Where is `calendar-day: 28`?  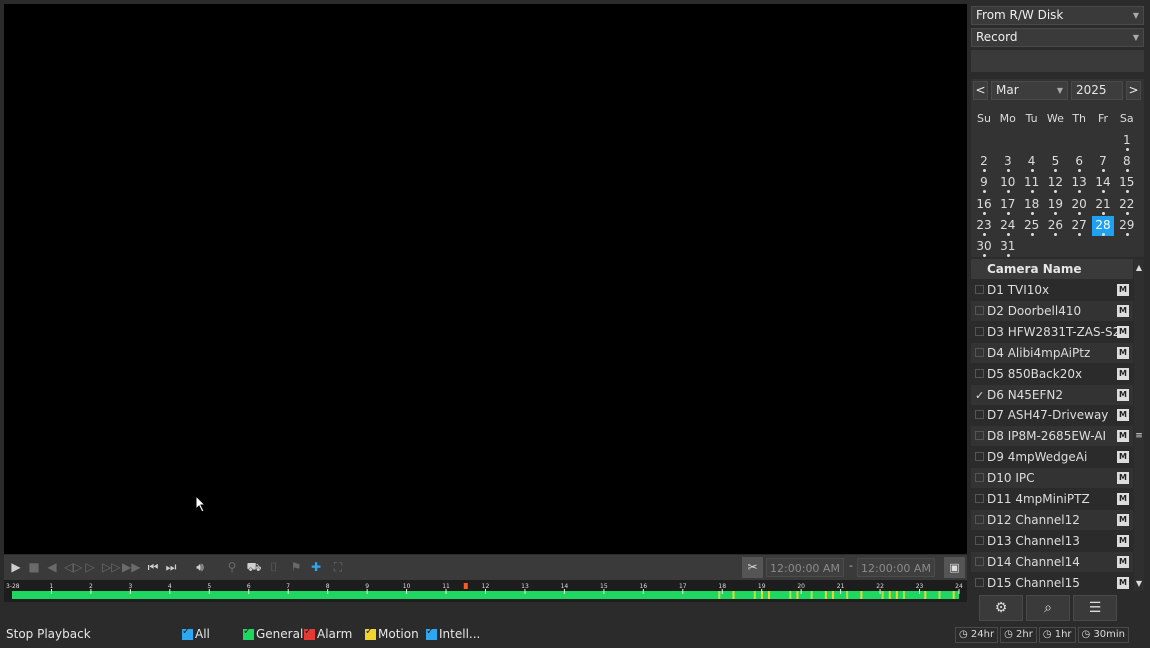 calendar-day: 28 is located at coordinates (1103, 225).